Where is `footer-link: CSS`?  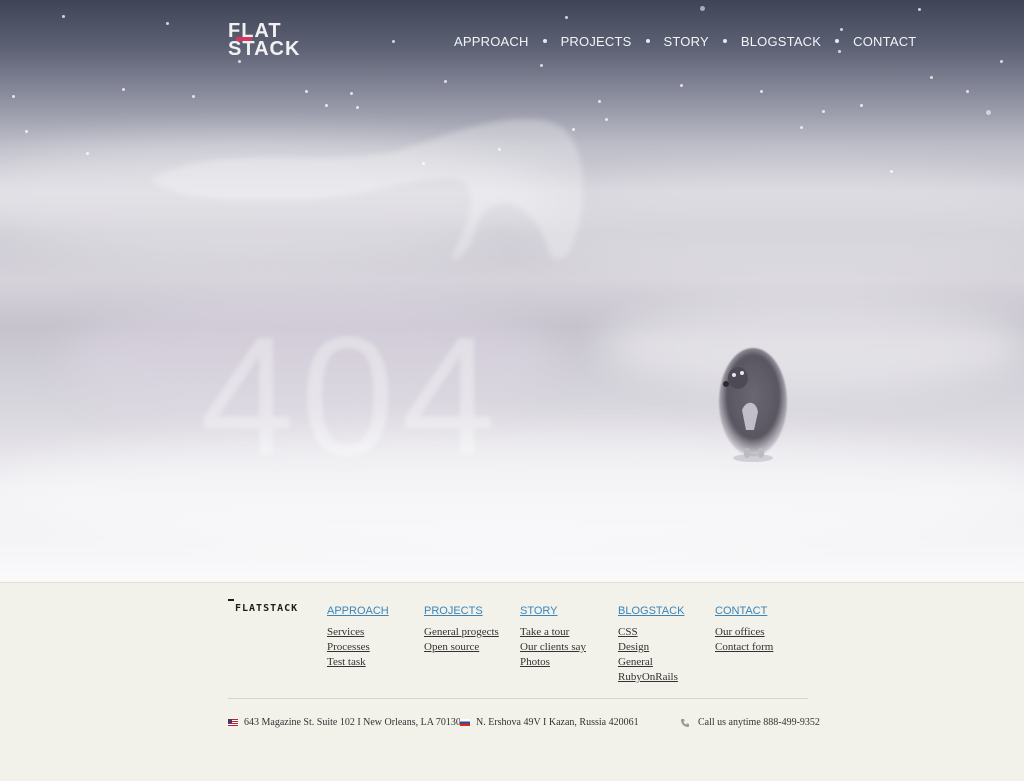
footer-link: CSS is located at coordinates (651, 632).